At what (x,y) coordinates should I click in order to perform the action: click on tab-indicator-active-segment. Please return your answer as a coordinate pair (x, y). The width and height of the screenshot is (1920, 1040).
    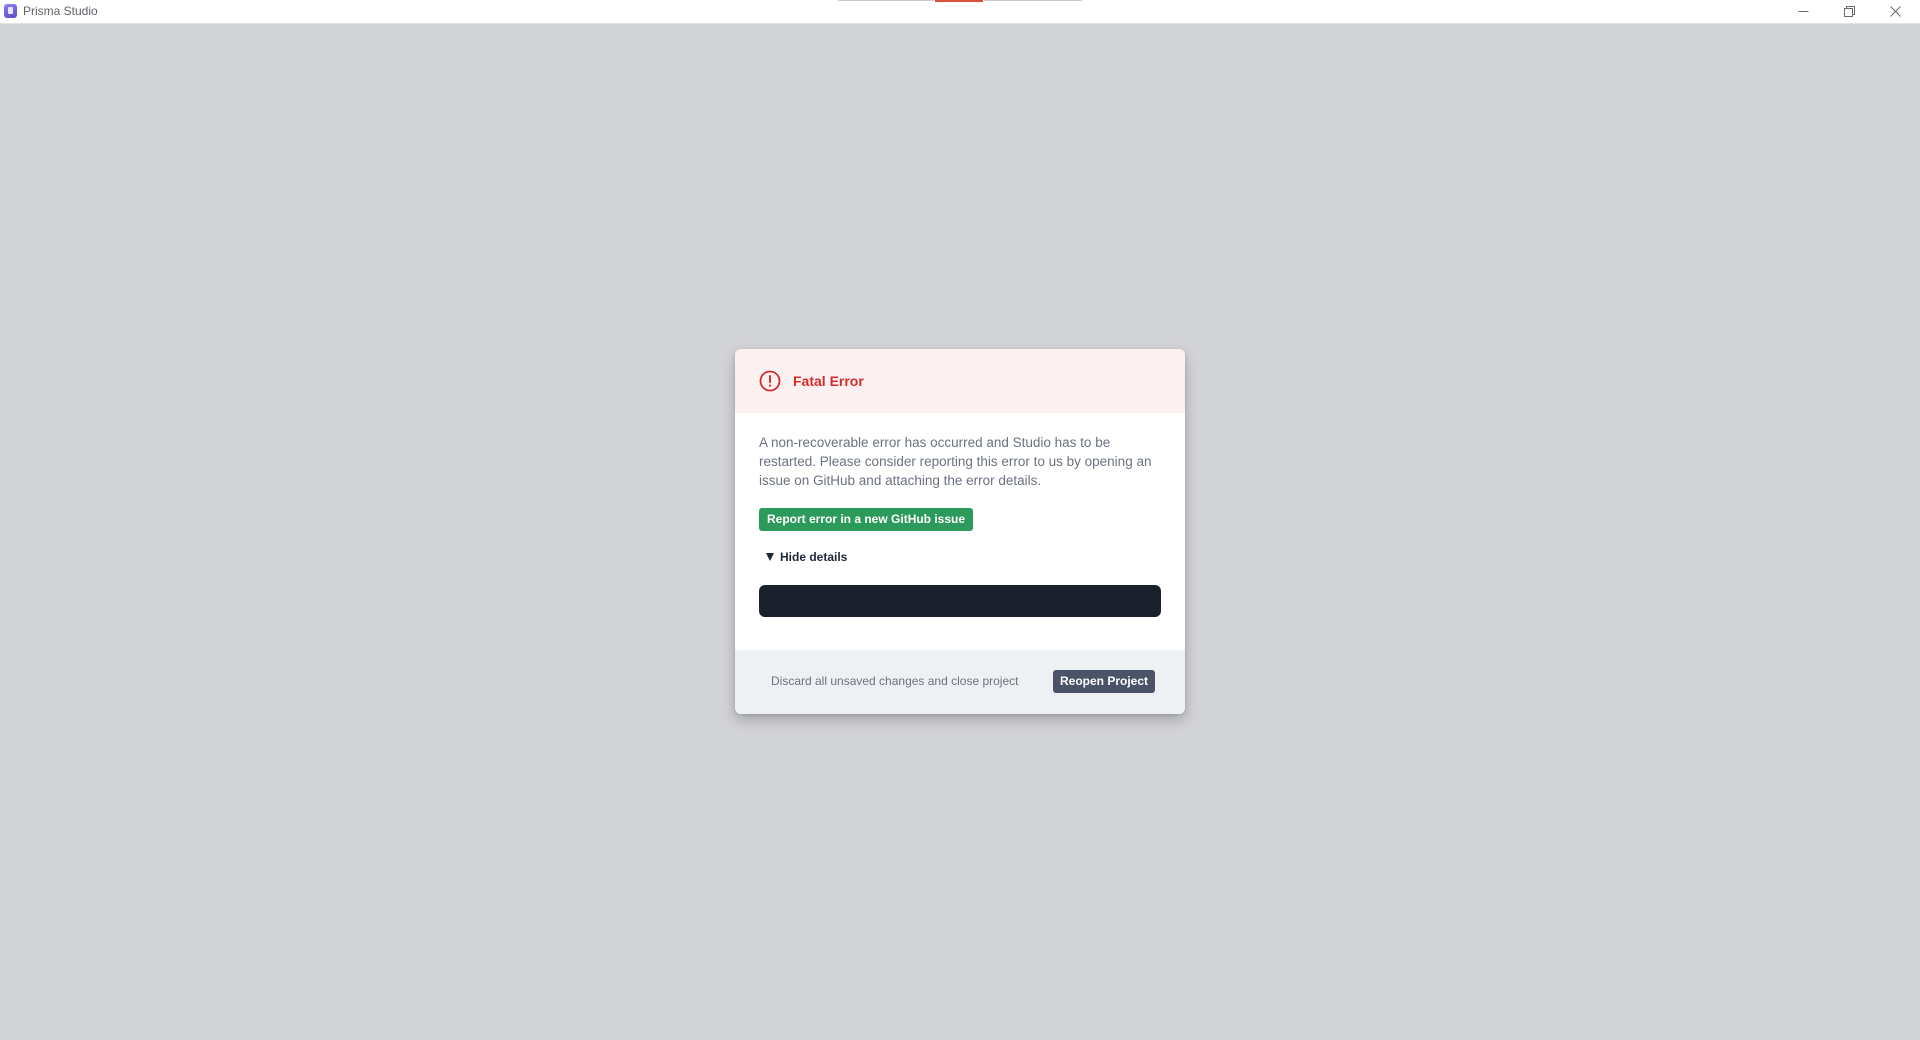
    Looking at the image, I should click on (959, 1).